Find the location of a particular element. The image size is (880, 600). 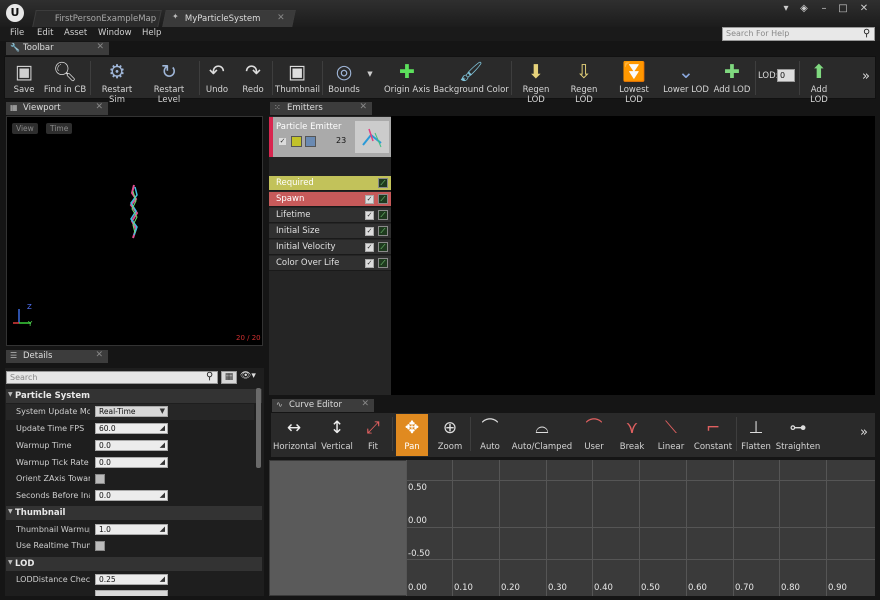

break-tangent-button: ⋎ Break is located at coordinates (632, 435).